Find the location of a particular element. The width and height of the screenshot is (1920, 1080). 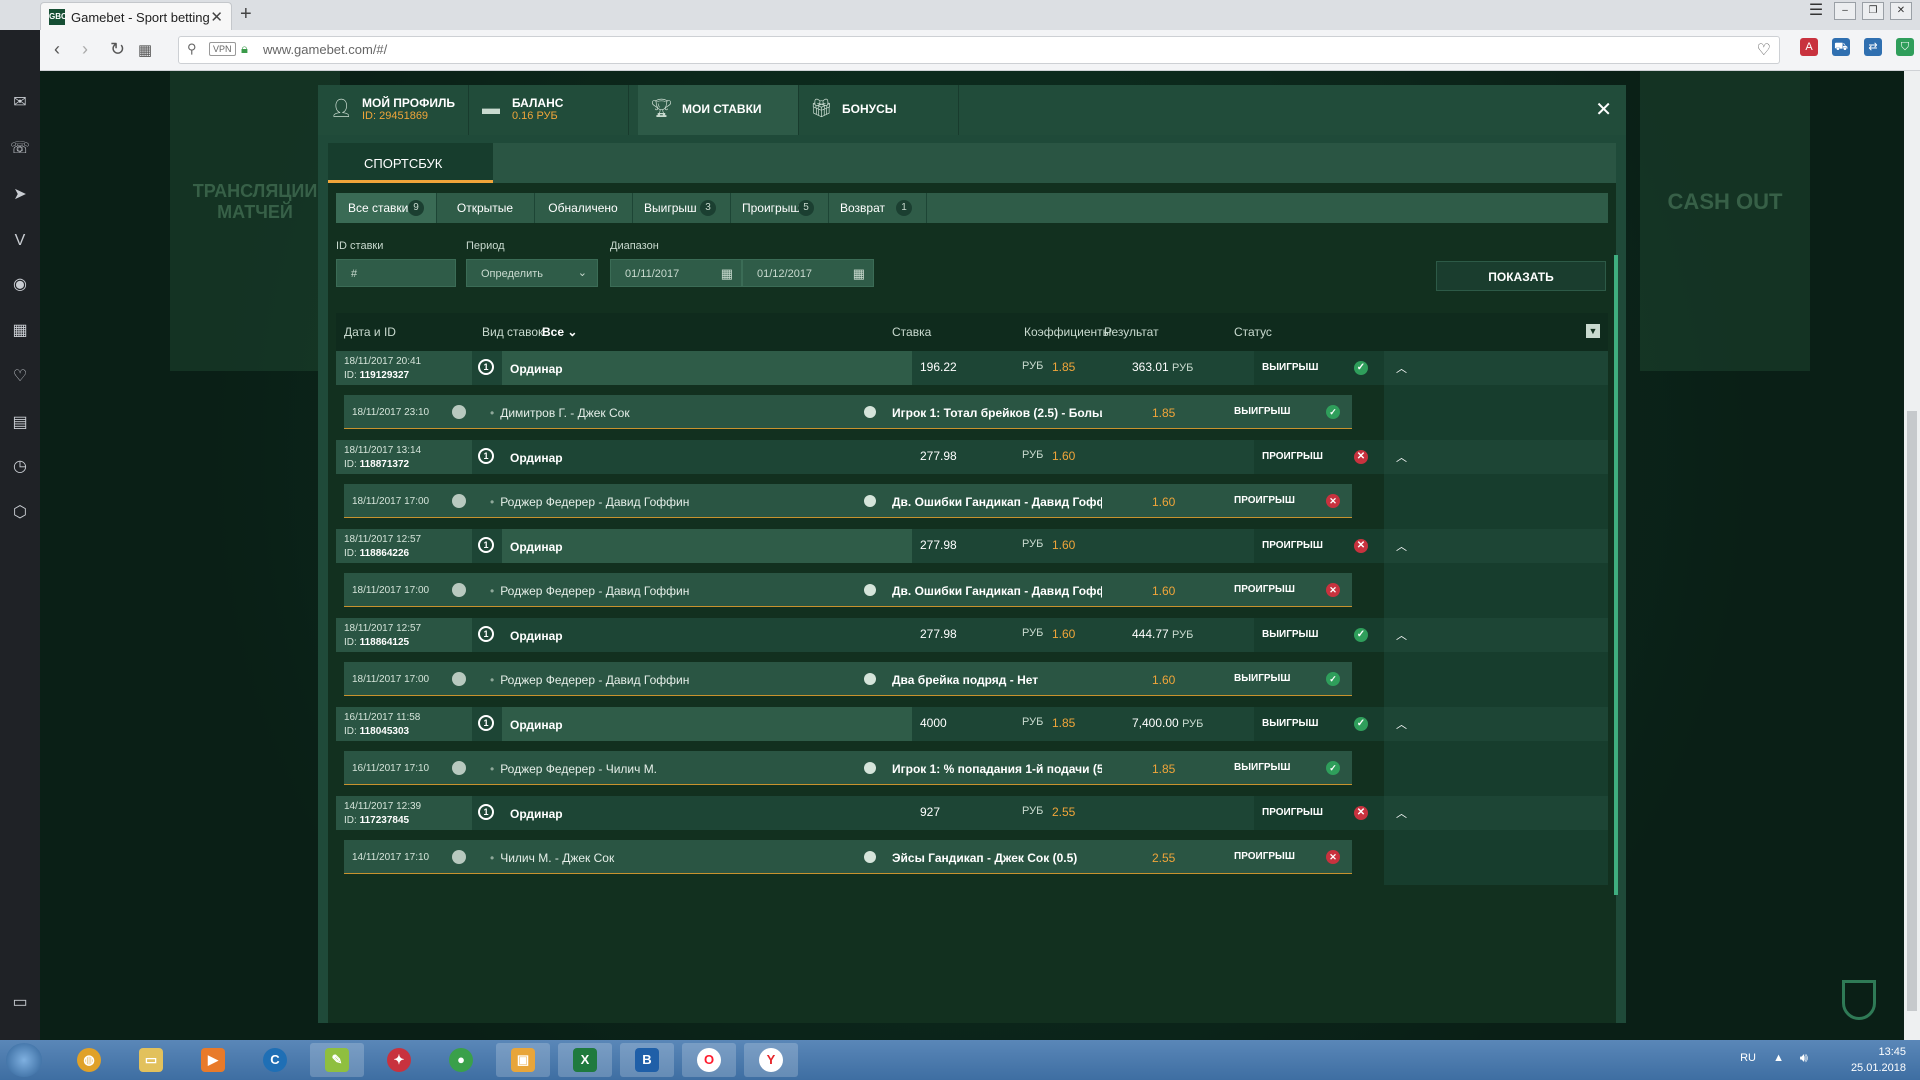

opera-sidebar: ✉ ☏ ➤ V ◉ ▦ ♡ ▤ ◷ ⬡ ▭ is located at coordinates (20, 520).